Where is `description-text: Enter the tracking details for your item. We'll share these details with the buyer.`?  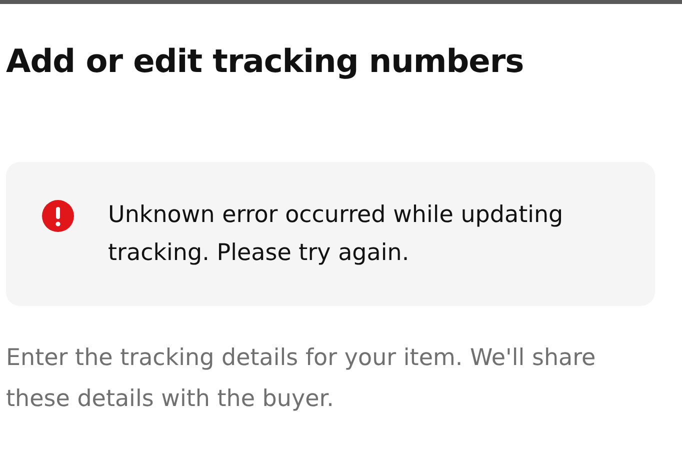
description-text: Enter the tracking details for your item. We'll share these details with the buyer. is located at coordinates (301, 379).